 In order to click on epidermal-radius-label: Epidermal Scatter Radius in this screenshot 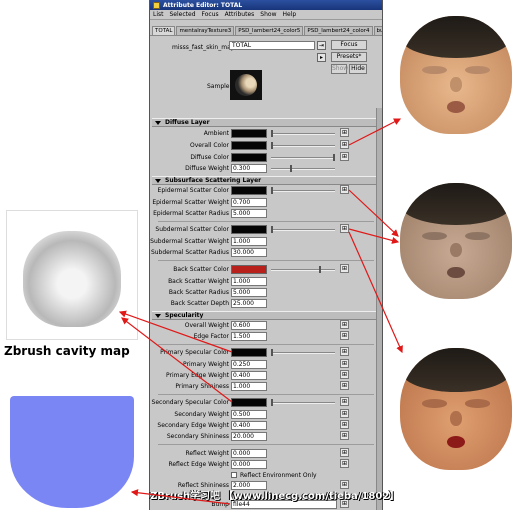, I will do `click(191, 213)`.